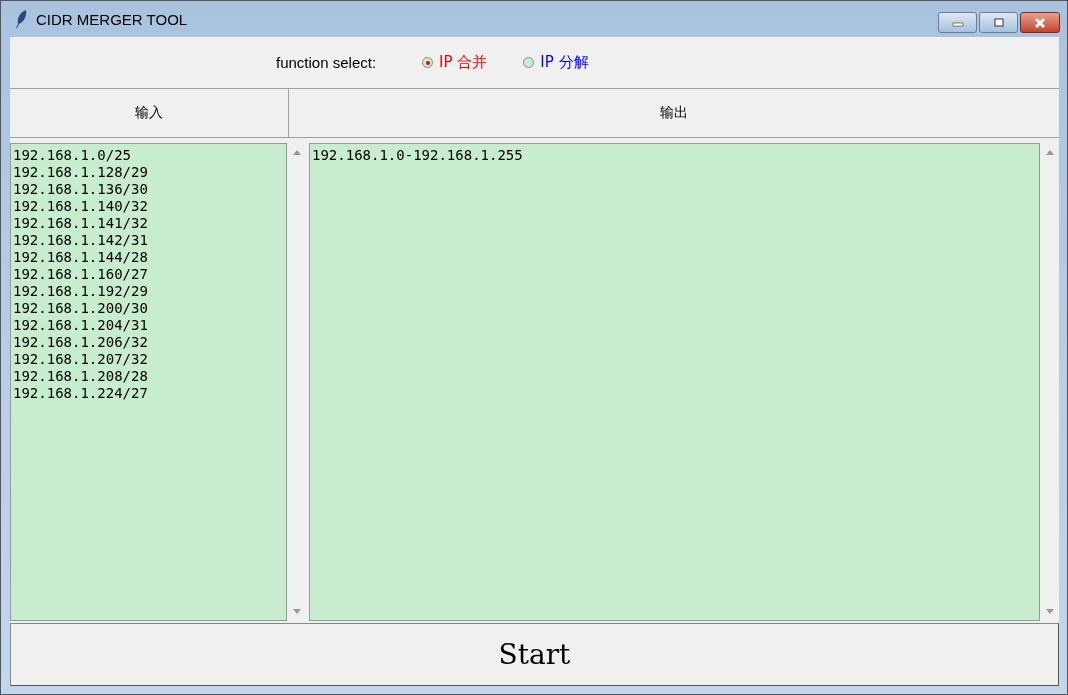 Image resolution: width=1068 pixels, height=695 pixels. I want to click on column-header: 输出, so click(674, 112).